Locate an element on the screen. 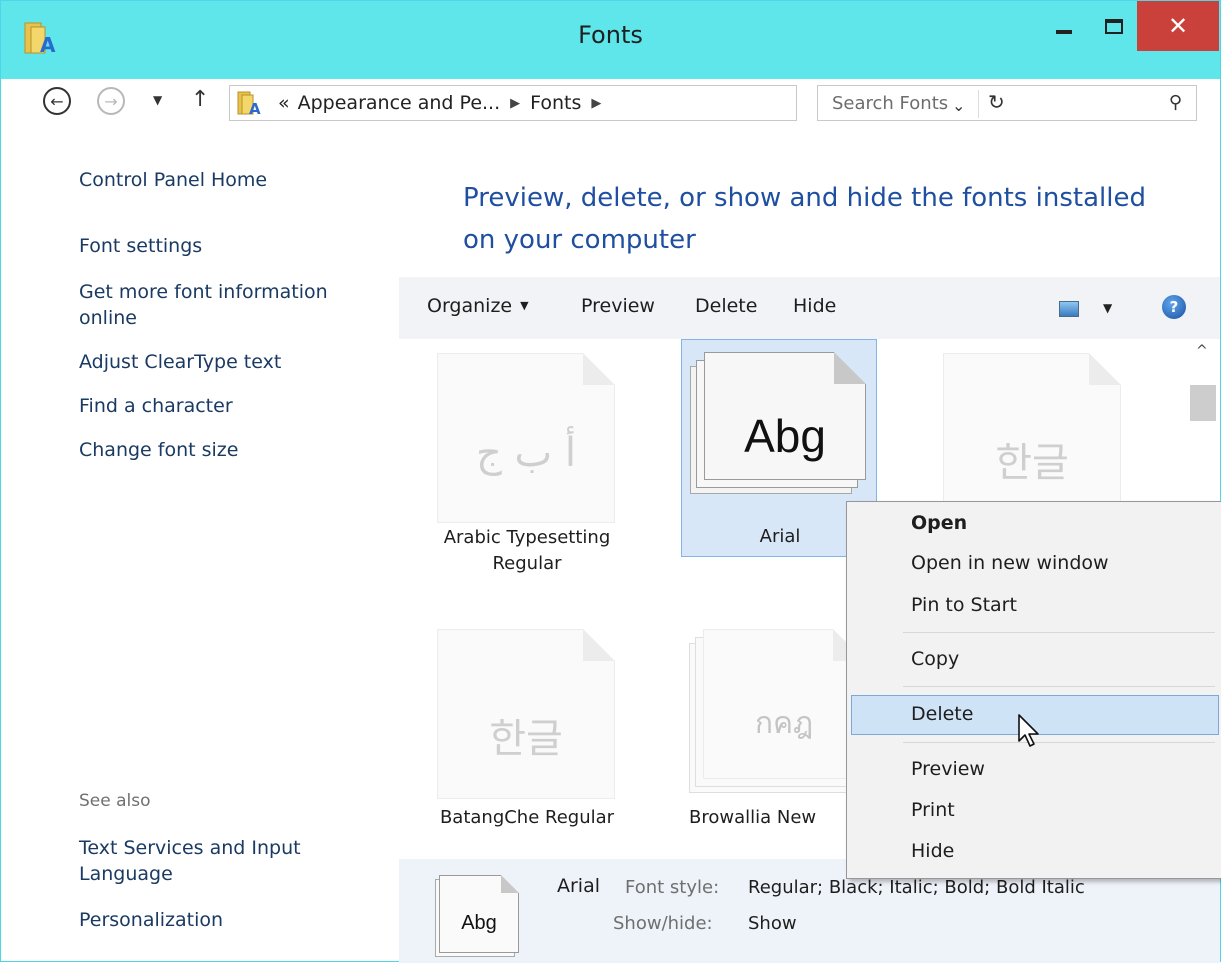  address-overflow: « is located at coordinates (284, 103).